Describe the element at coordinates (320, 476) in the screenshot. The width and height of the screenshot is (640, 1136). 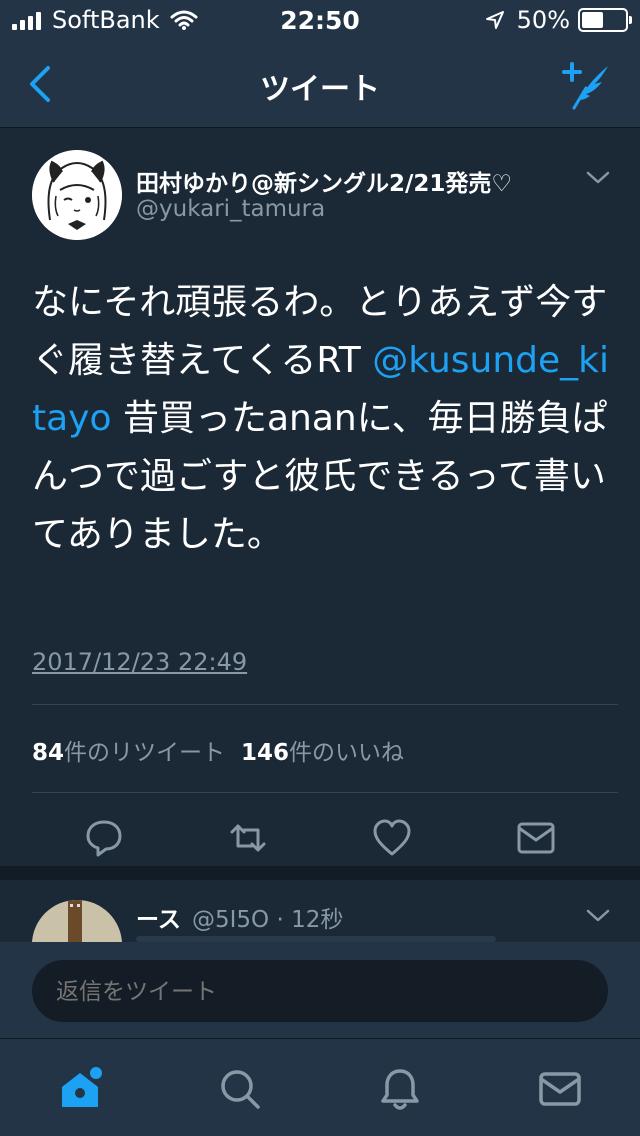
I see `tweet-text-after: 昔買ったananに、毎日勝負ぱんつで過ごすと彼氏できるって書いてありました。` at that location.